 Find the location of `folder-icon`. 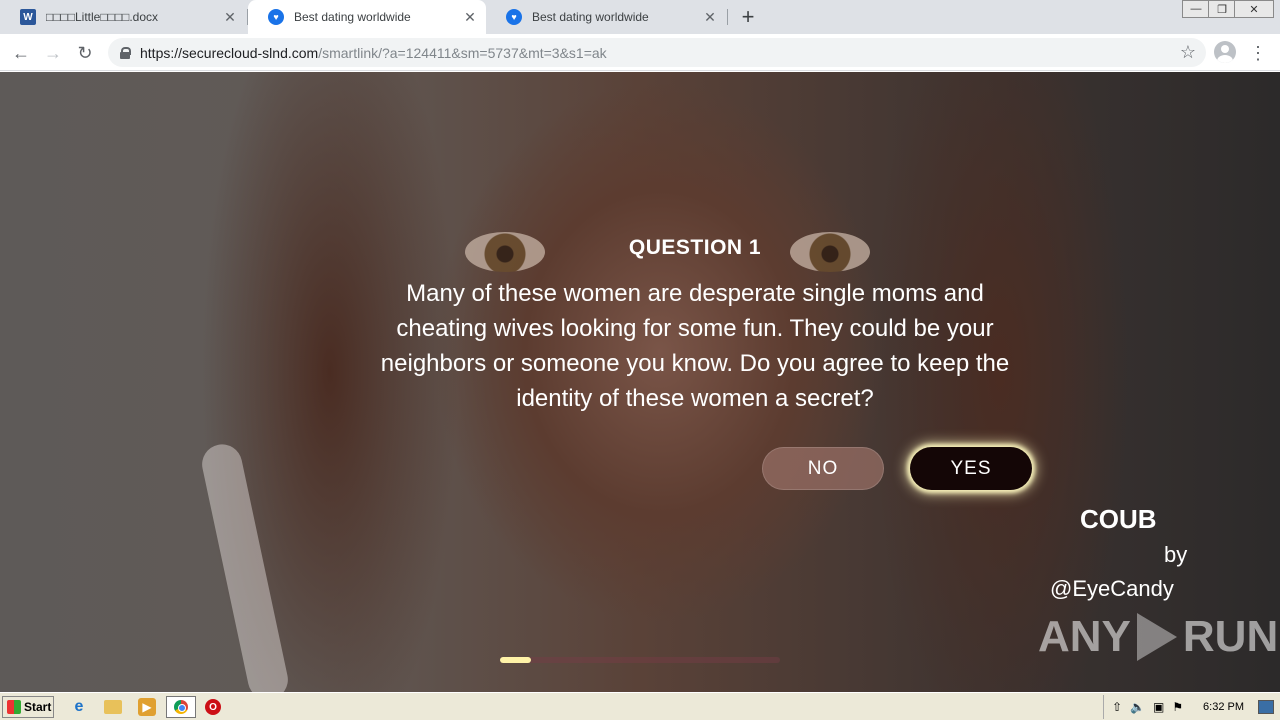

folder-icon is located at coordinates (113, 707).